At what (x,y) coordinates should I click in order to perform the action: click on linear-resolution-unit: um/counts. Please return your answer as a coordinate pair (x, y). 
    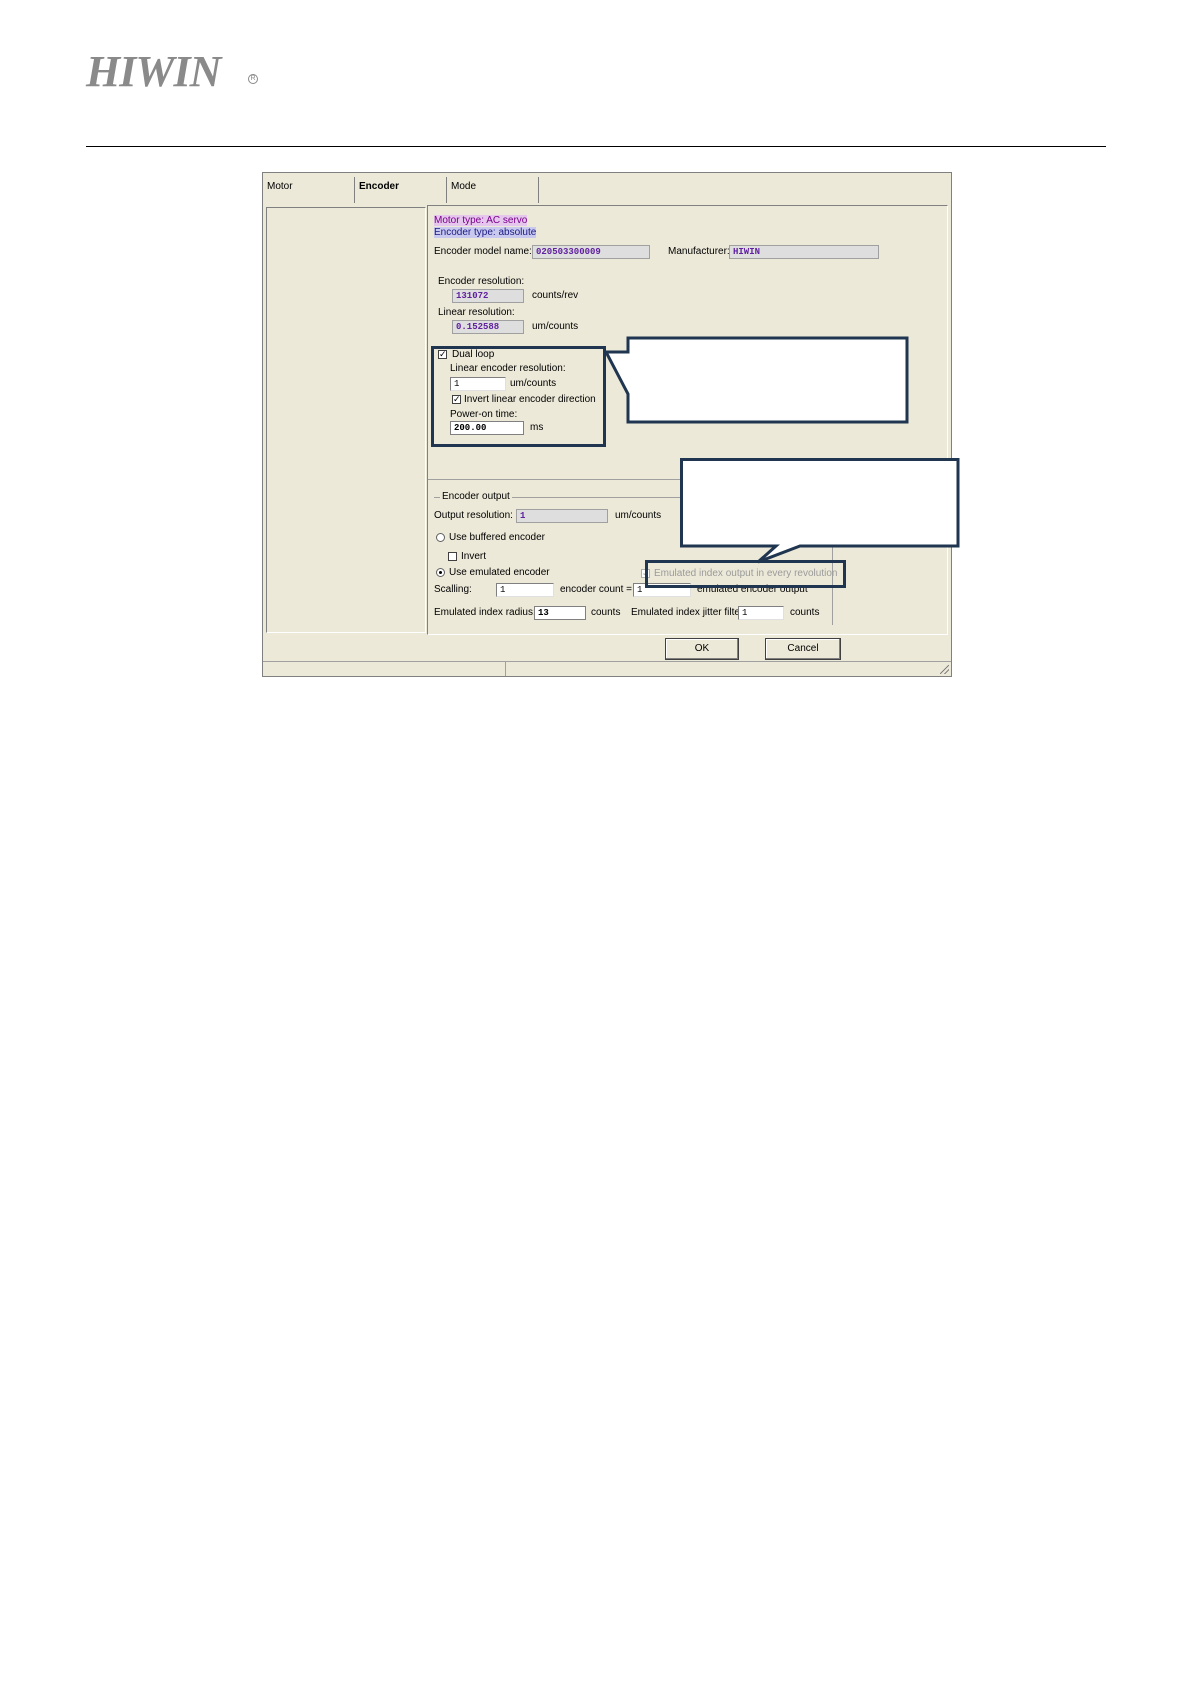
    Looking at the image, I should click on (555, 326).